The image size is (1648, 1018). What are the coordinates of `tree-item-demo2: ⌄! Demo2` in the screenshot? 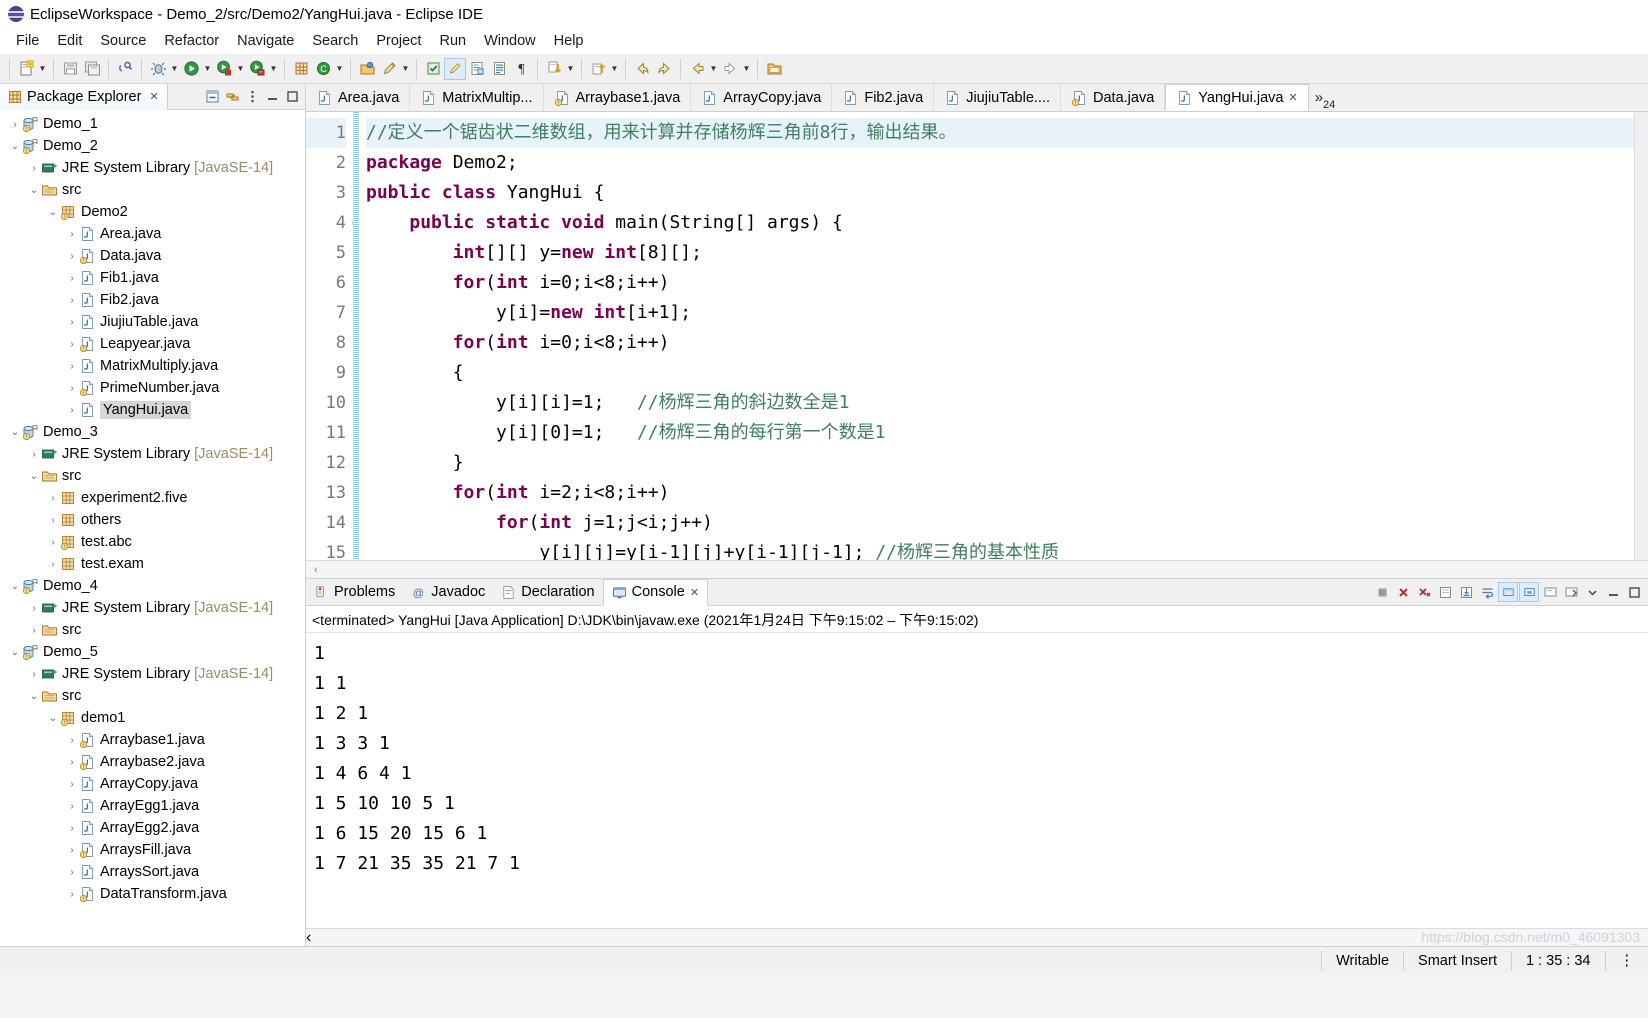 It's located at (152, 212).